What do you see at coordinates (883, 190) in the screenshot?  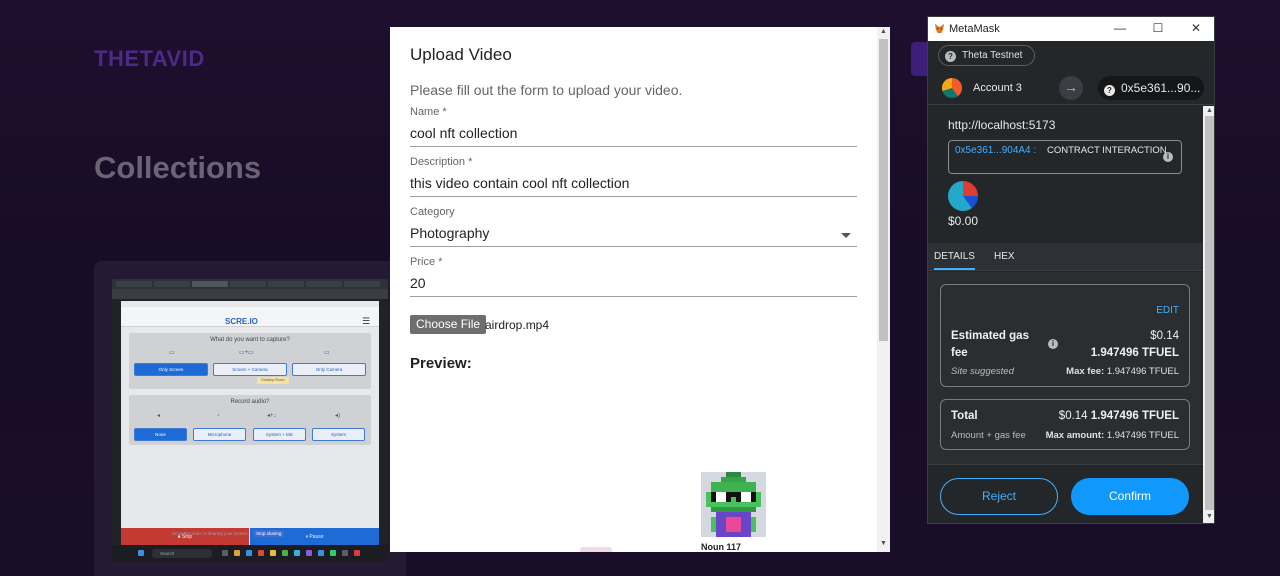 I see `modal-scroll-thumb` at bounding box center [883, 190].